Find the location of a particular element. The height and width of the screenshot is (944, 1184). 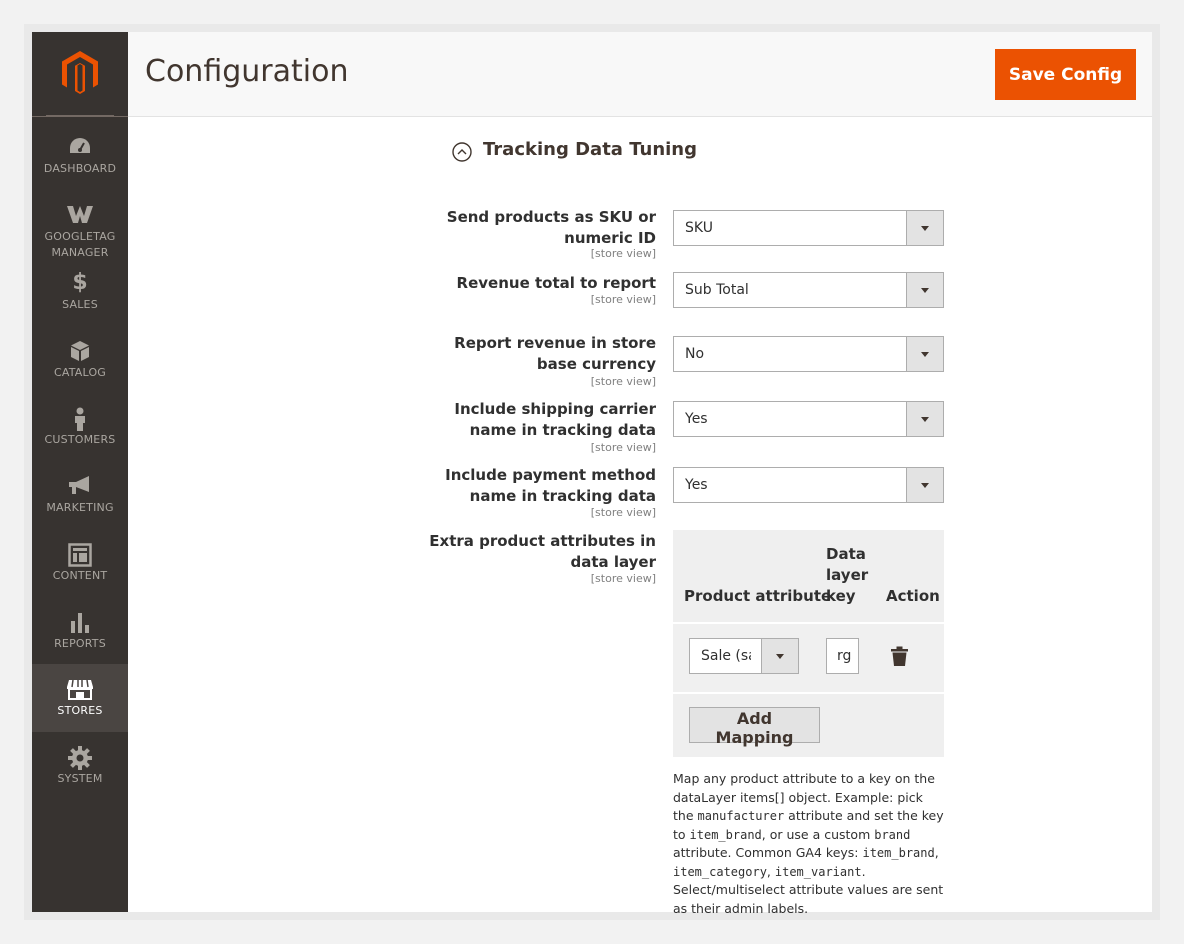

add-mapping-button: Add Mapping is located at coordinates (754, 727).